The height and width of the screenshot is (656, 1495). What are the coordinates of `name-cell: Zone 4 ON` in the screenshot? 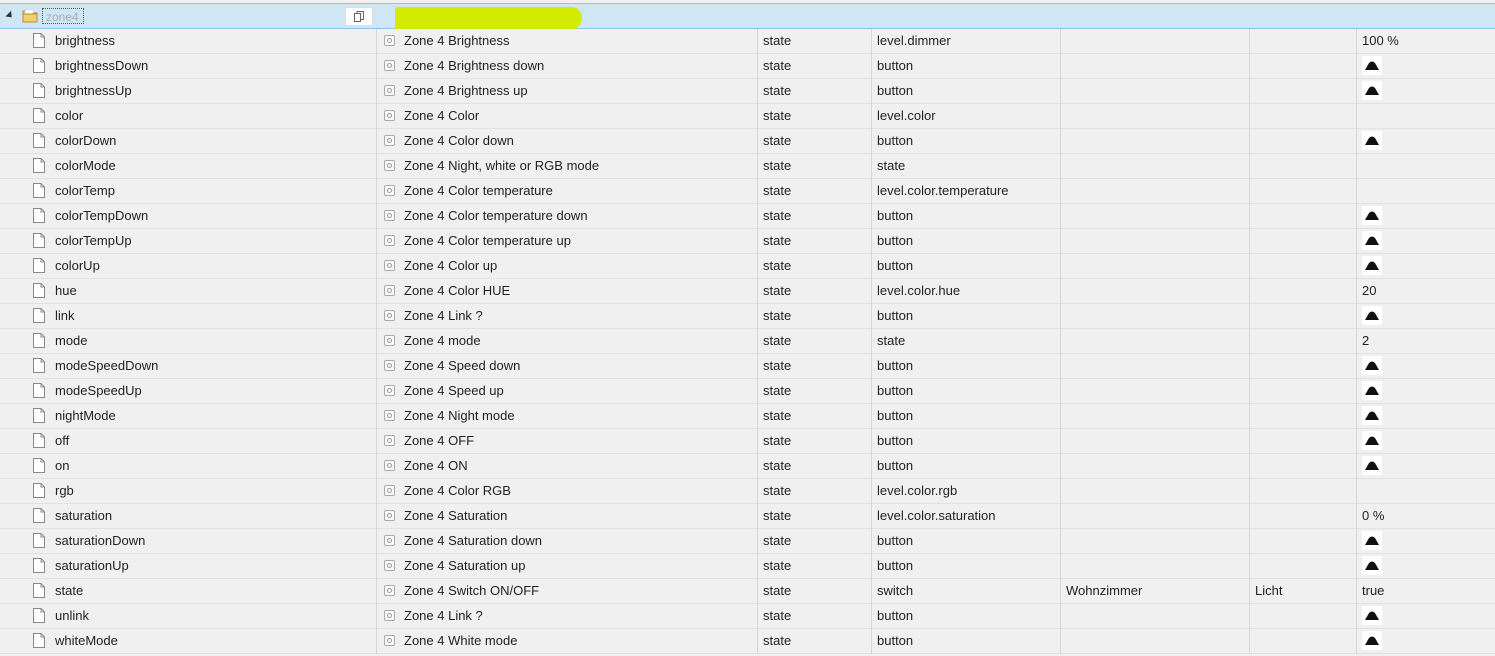 It's located at (569, 466).